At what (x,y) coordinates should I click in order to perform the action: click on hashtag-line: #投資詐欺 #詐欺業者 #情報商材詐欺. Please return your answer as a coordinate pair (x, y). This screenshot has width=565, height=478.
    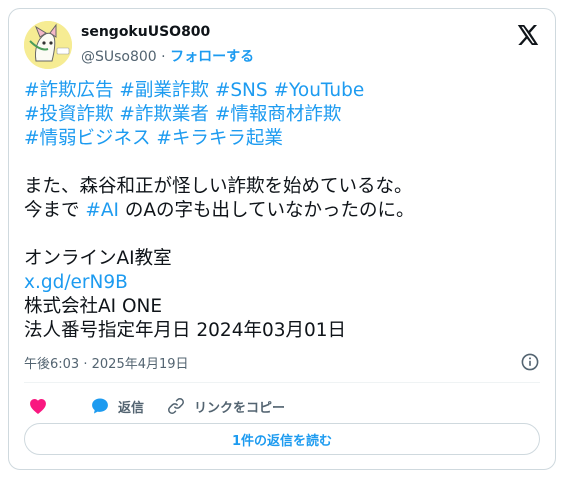
    Looking at the image, I should click on (284, 115).